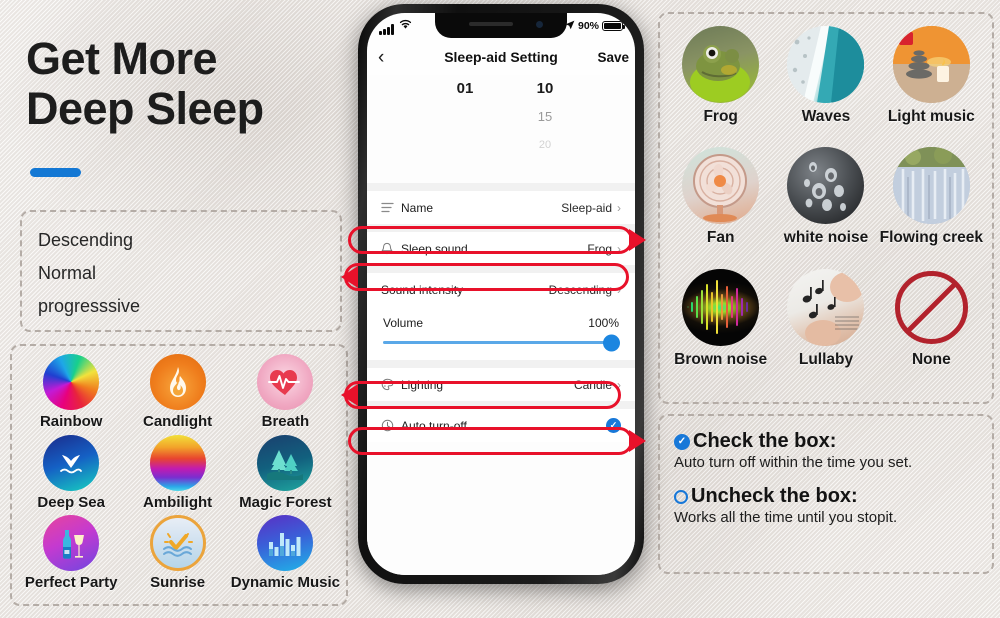 The height and width of the screenshot is (618, 1000). What do you see at coordinates (403, 323) in the screenshot?
I see `volume-label: Volume` at bounding box center [403, 323].